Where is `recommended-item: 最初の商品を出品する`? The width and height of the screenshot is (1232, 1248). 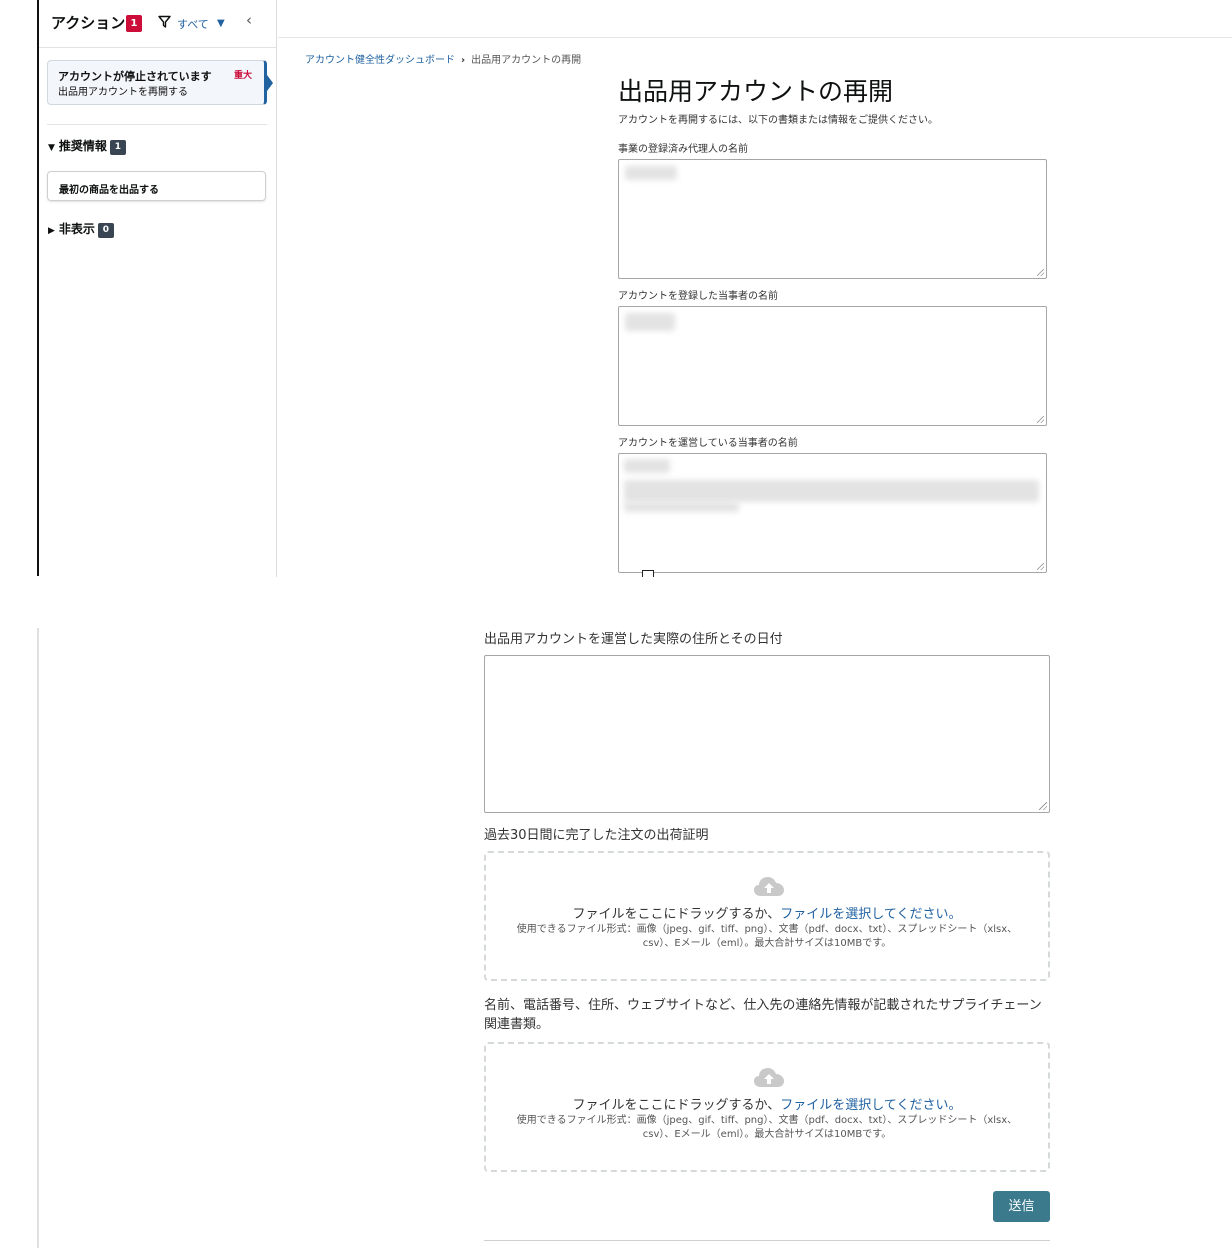 recommended-item: 最初の商品を出品する is located at coordinates (156, 186).